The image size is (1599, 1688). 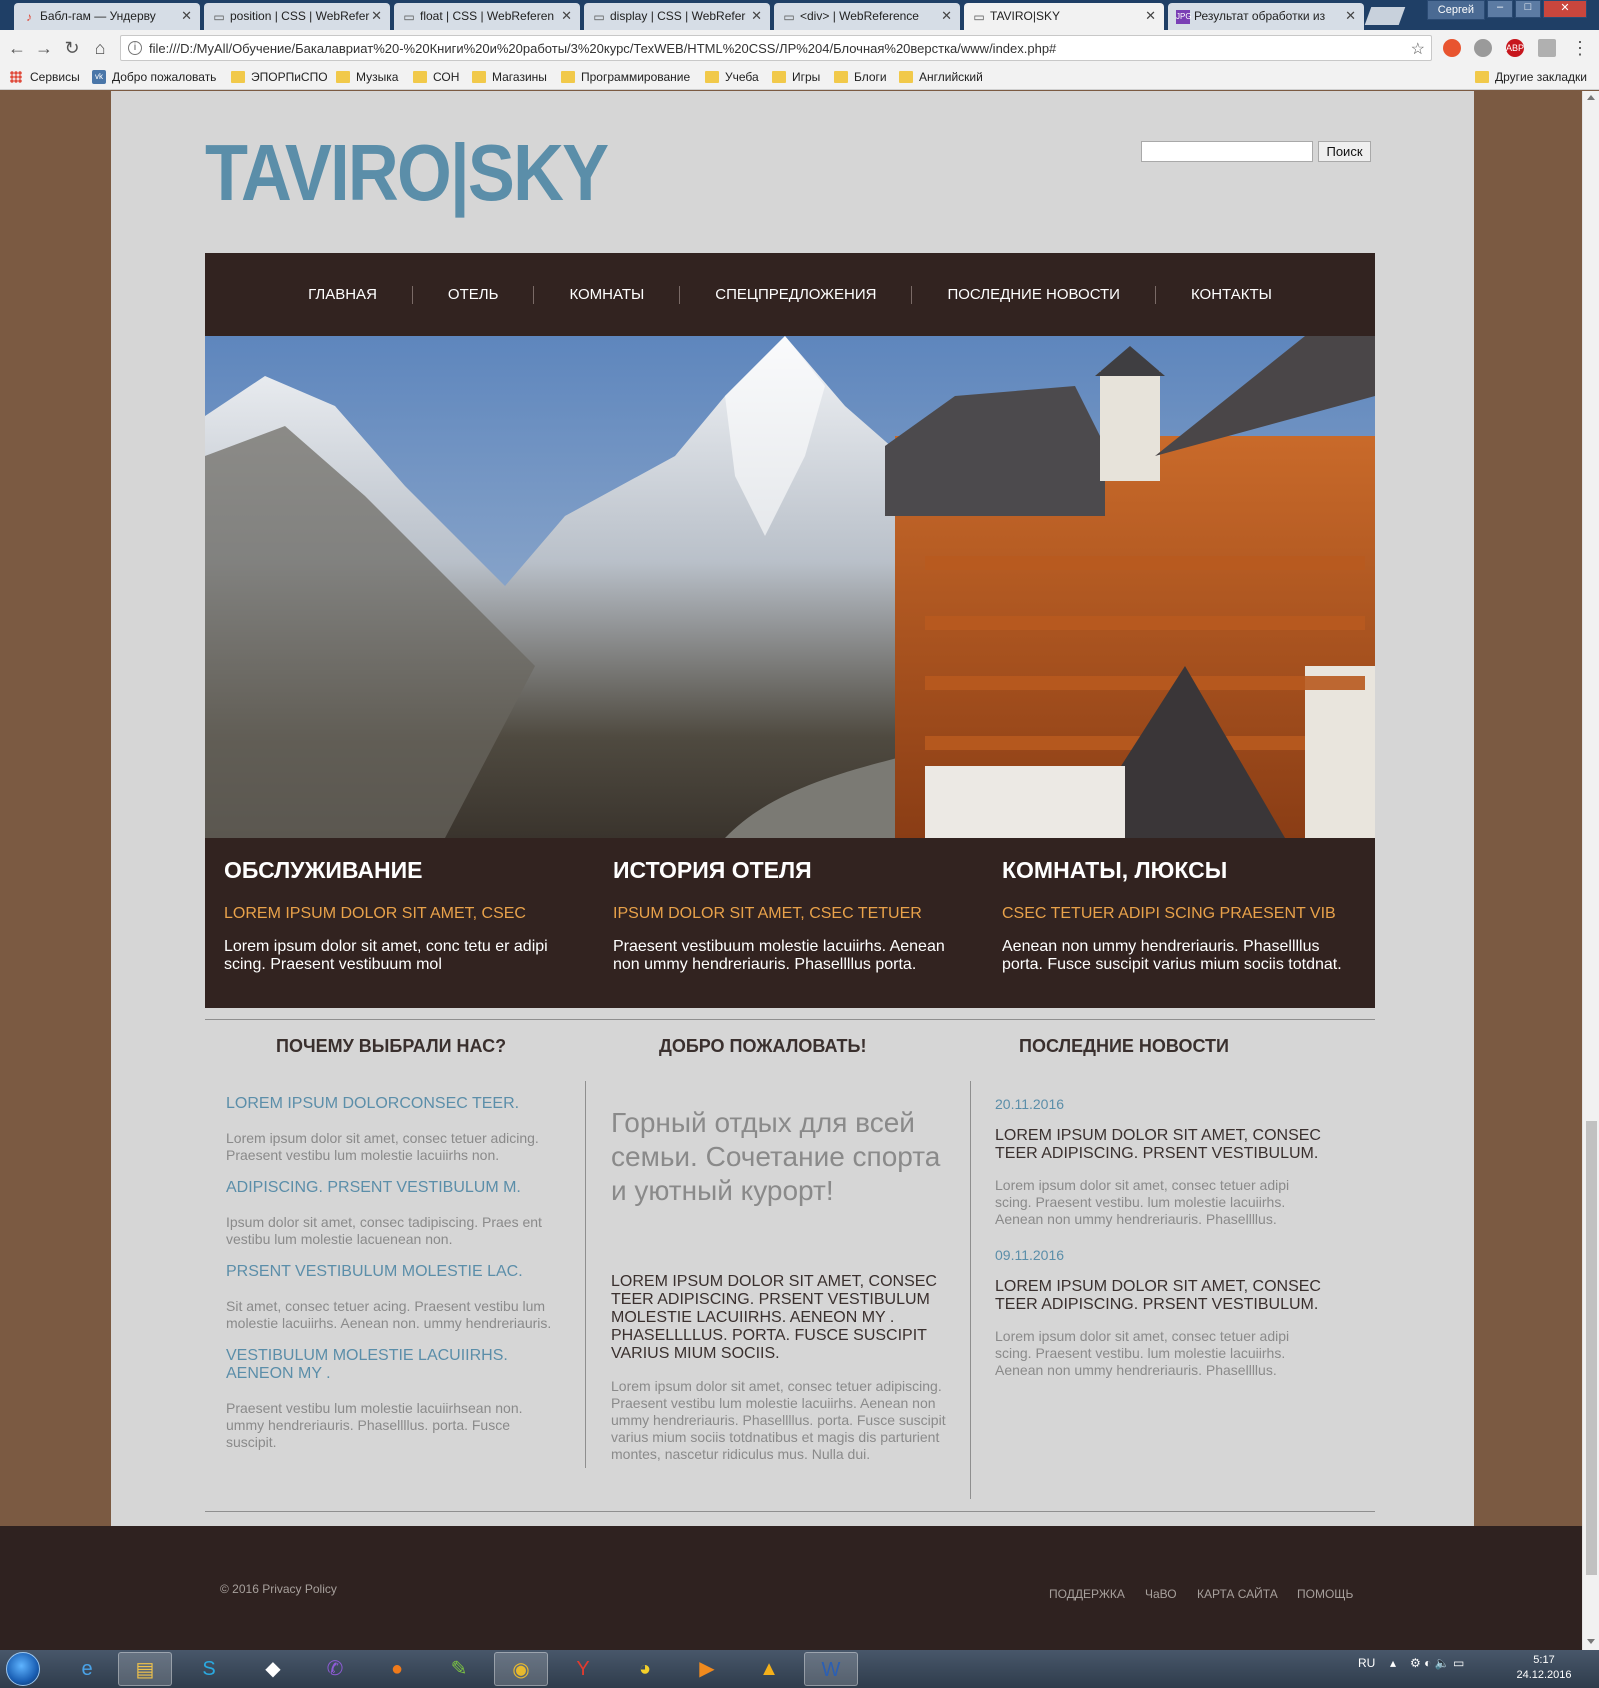 What do you see at coordinates (1231, 295) in the screenshot?
I see `nav-item-contacts: КОНТАКТЫ` at bounding box center [1231, 295].